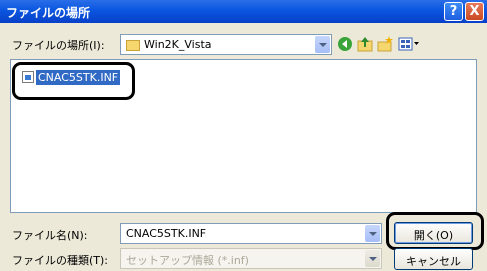  What do you see at coordinates (60, 260) in the screenshot?
I see `filetype-label: ファイルの種類(T):` at bounding box center [60, 260].